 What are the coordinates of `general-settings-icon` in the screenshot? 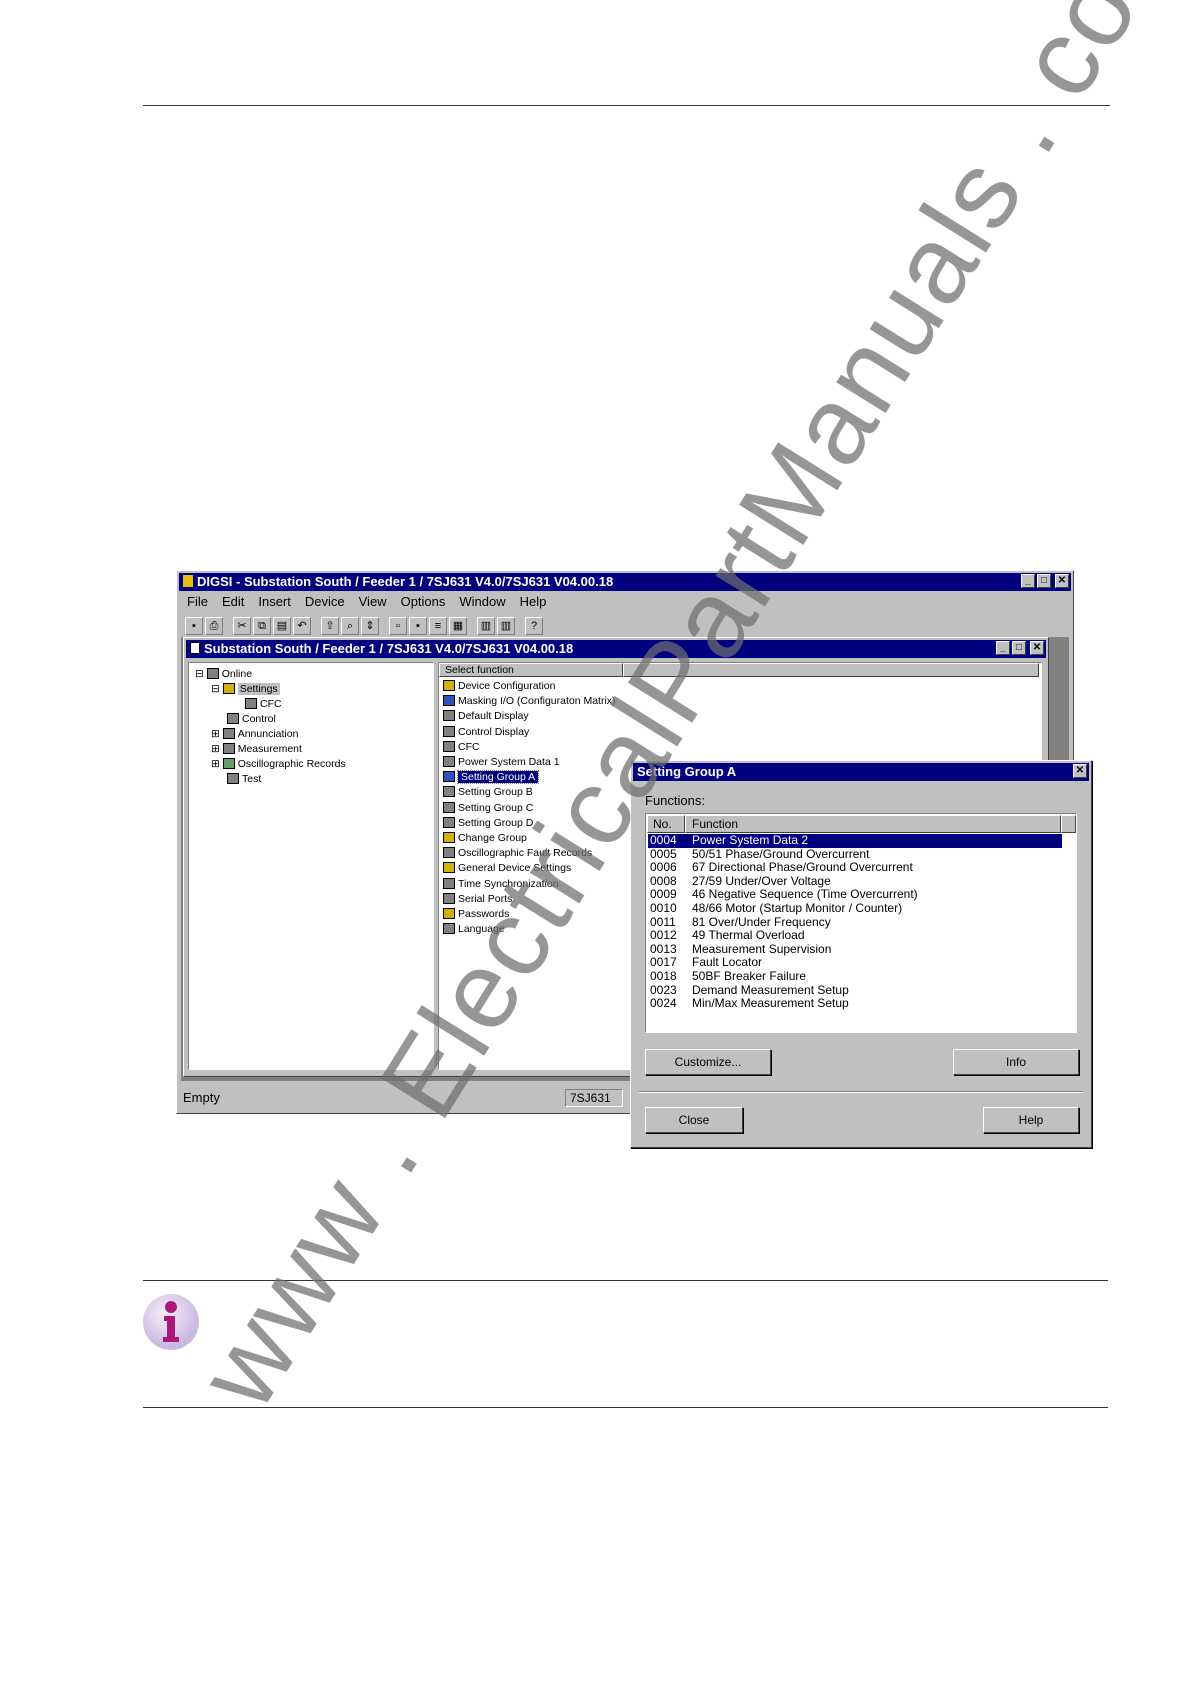 It's located at (449, 868).